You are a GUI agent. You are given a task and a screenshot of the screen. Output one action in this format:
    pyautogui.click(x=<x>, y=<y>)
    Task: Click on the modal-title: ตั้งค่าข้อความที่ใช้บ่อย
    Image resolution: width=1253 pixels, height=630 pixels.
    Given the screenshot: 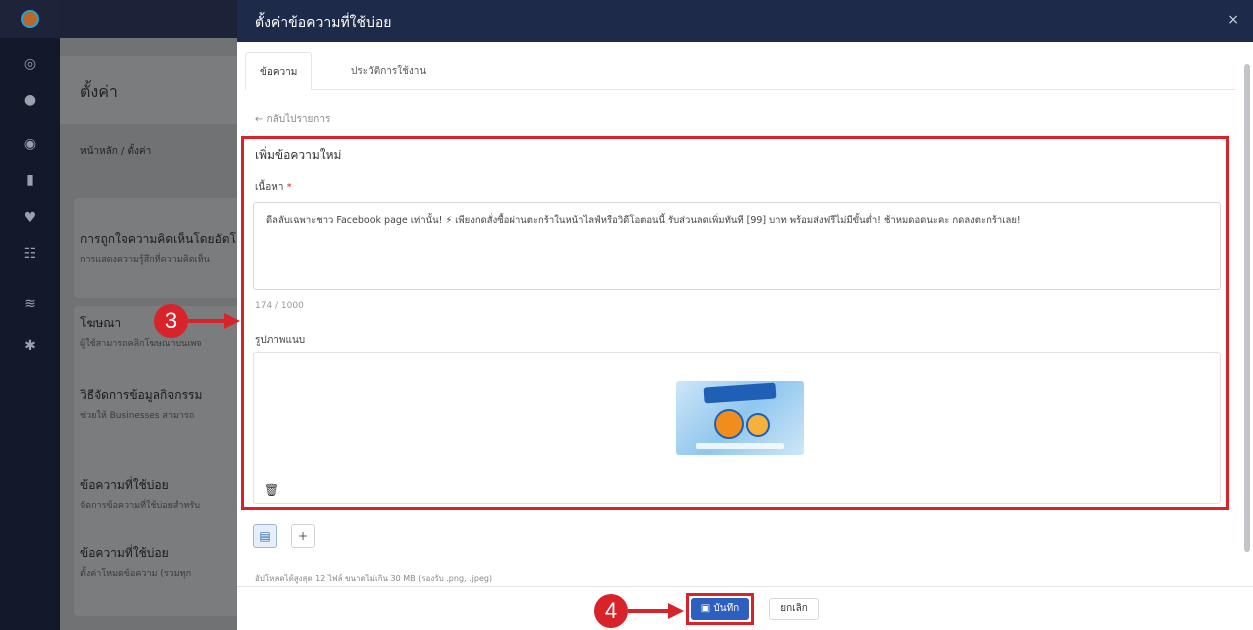 What is the action you would take?
    pyautogui.click(x=323, y=23)
    